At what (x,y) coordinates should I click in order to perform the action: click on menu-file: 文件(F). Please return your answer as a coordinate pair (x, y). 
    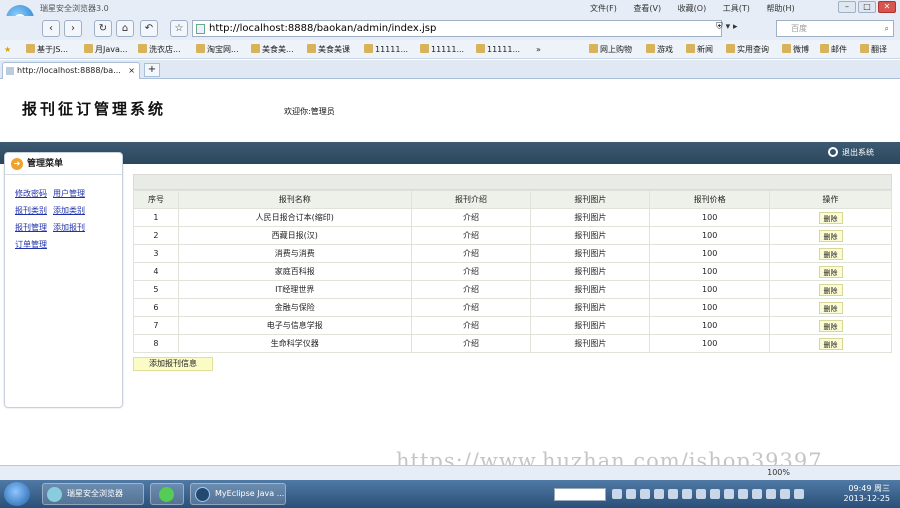
    Looking at the image, I should click on (603, 8).